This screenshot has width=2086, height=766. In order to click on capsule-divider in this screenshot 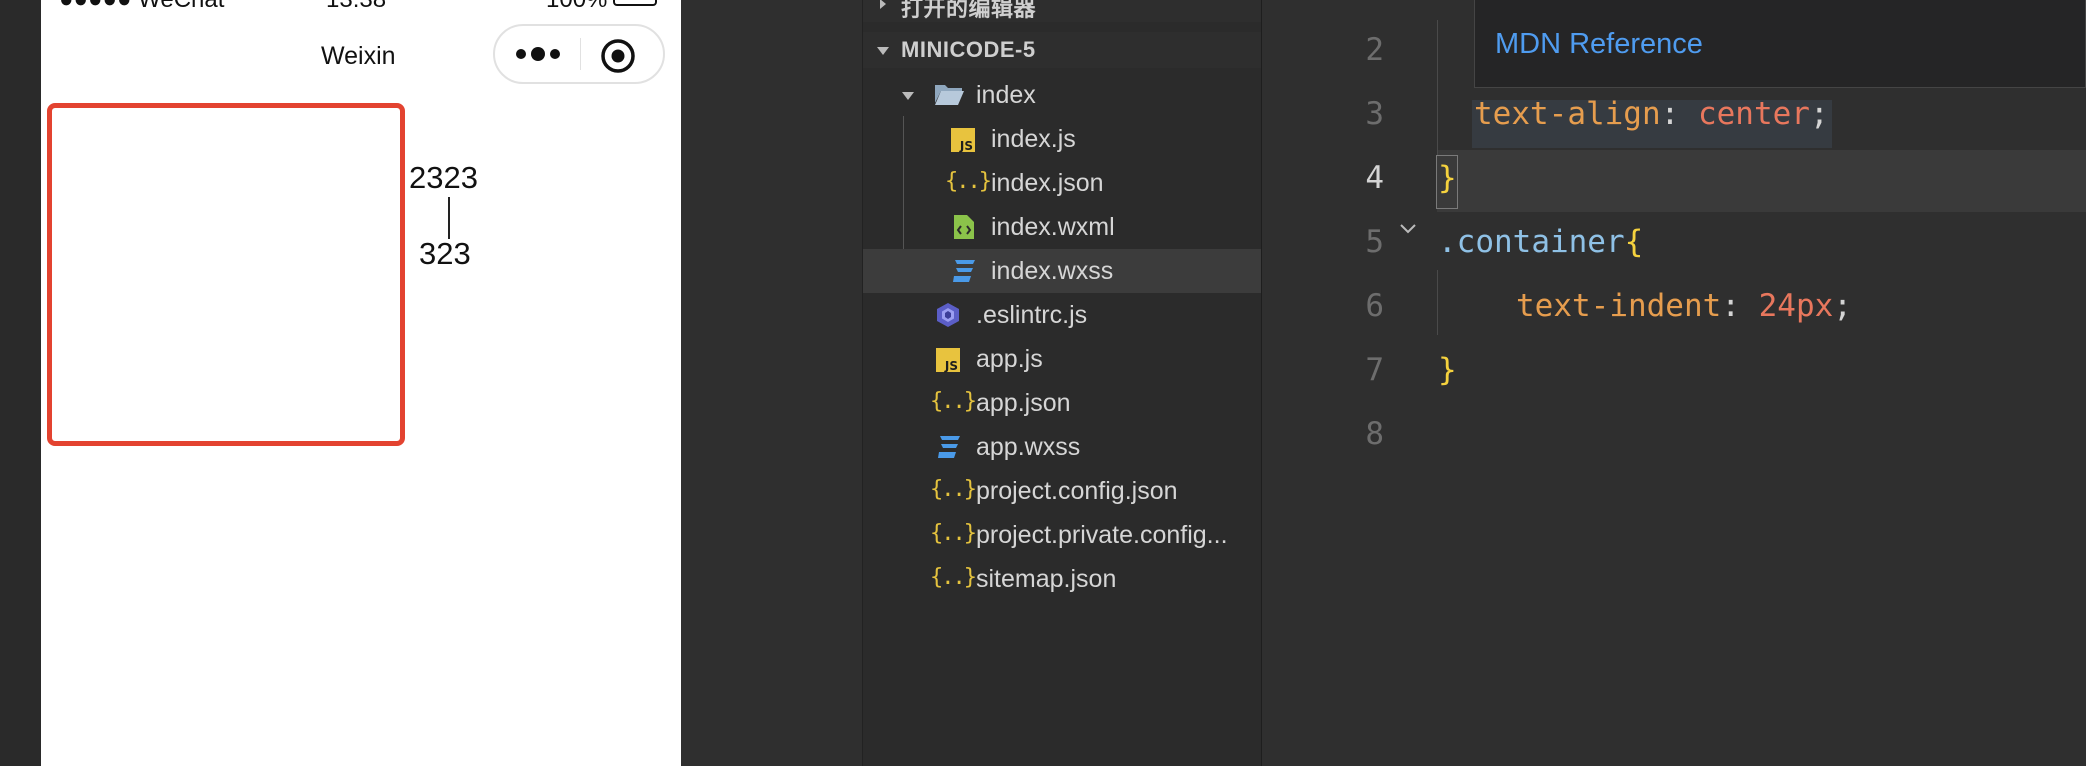, I will do `click(580, 54)`.